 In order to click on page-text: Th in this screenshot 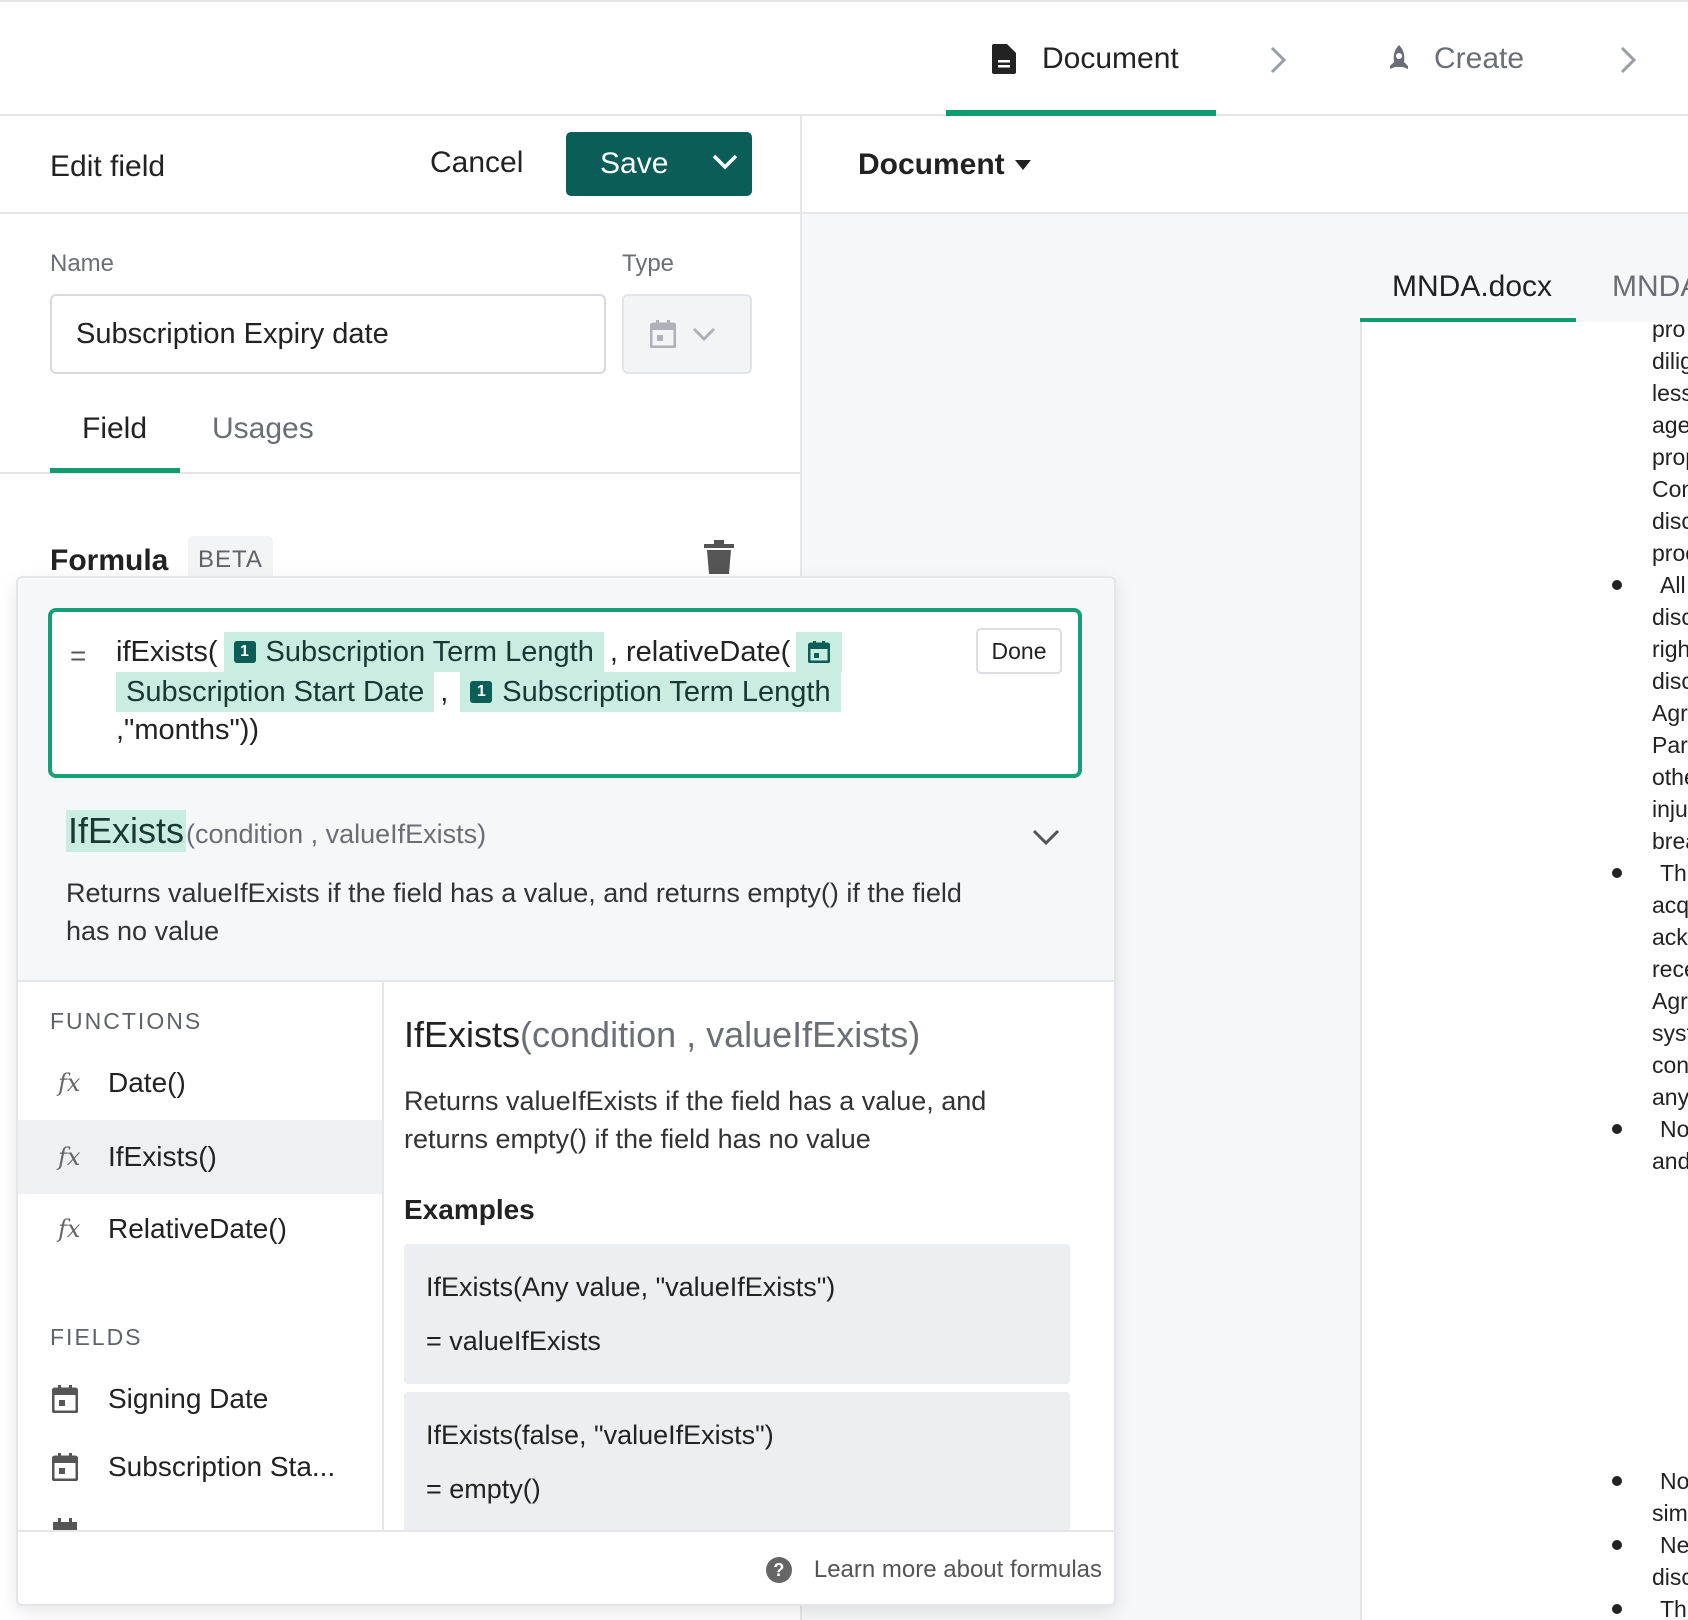, I will do `click(1673, 873)`.